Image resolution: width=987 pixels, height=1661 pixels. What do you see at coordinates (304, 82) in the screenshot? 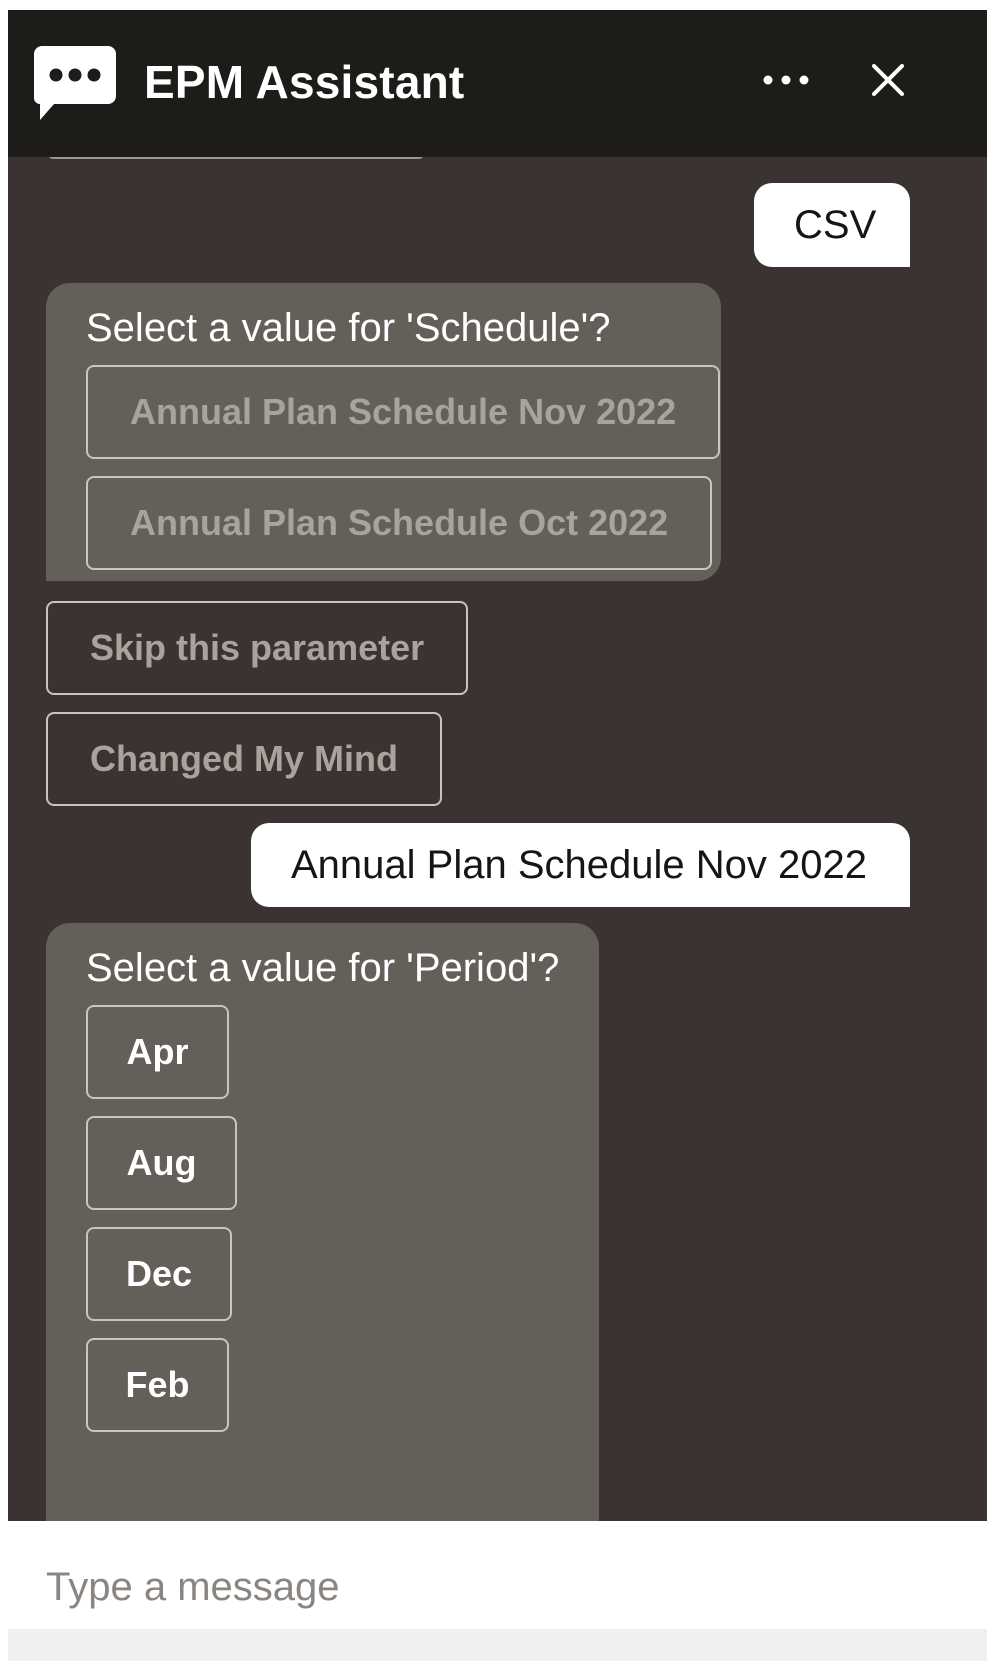
I see `assistant-title: EPM Assistant` at bounding box center [304, 82].